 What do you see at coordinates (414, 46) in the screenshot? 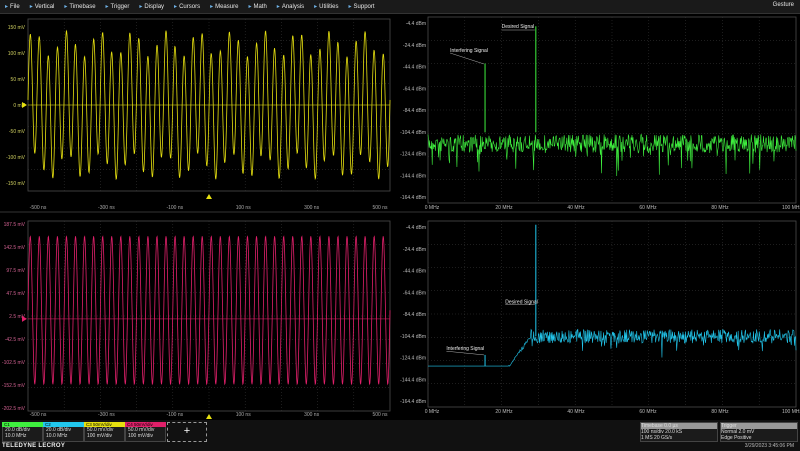
I see `spec-top-ylabel: -24.4 dBm` at bounding box center [414, 46].